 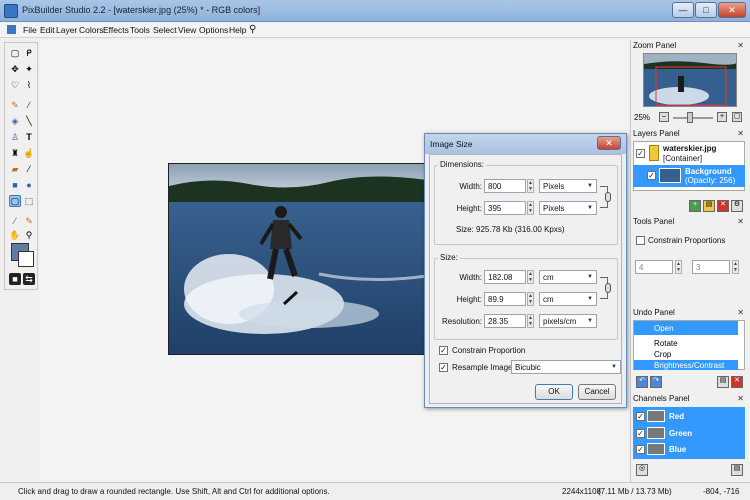 What do you see at coordinates (732, 10) in the screenshot?
I see `close-button: ✕` at bounding box center [732, 10].